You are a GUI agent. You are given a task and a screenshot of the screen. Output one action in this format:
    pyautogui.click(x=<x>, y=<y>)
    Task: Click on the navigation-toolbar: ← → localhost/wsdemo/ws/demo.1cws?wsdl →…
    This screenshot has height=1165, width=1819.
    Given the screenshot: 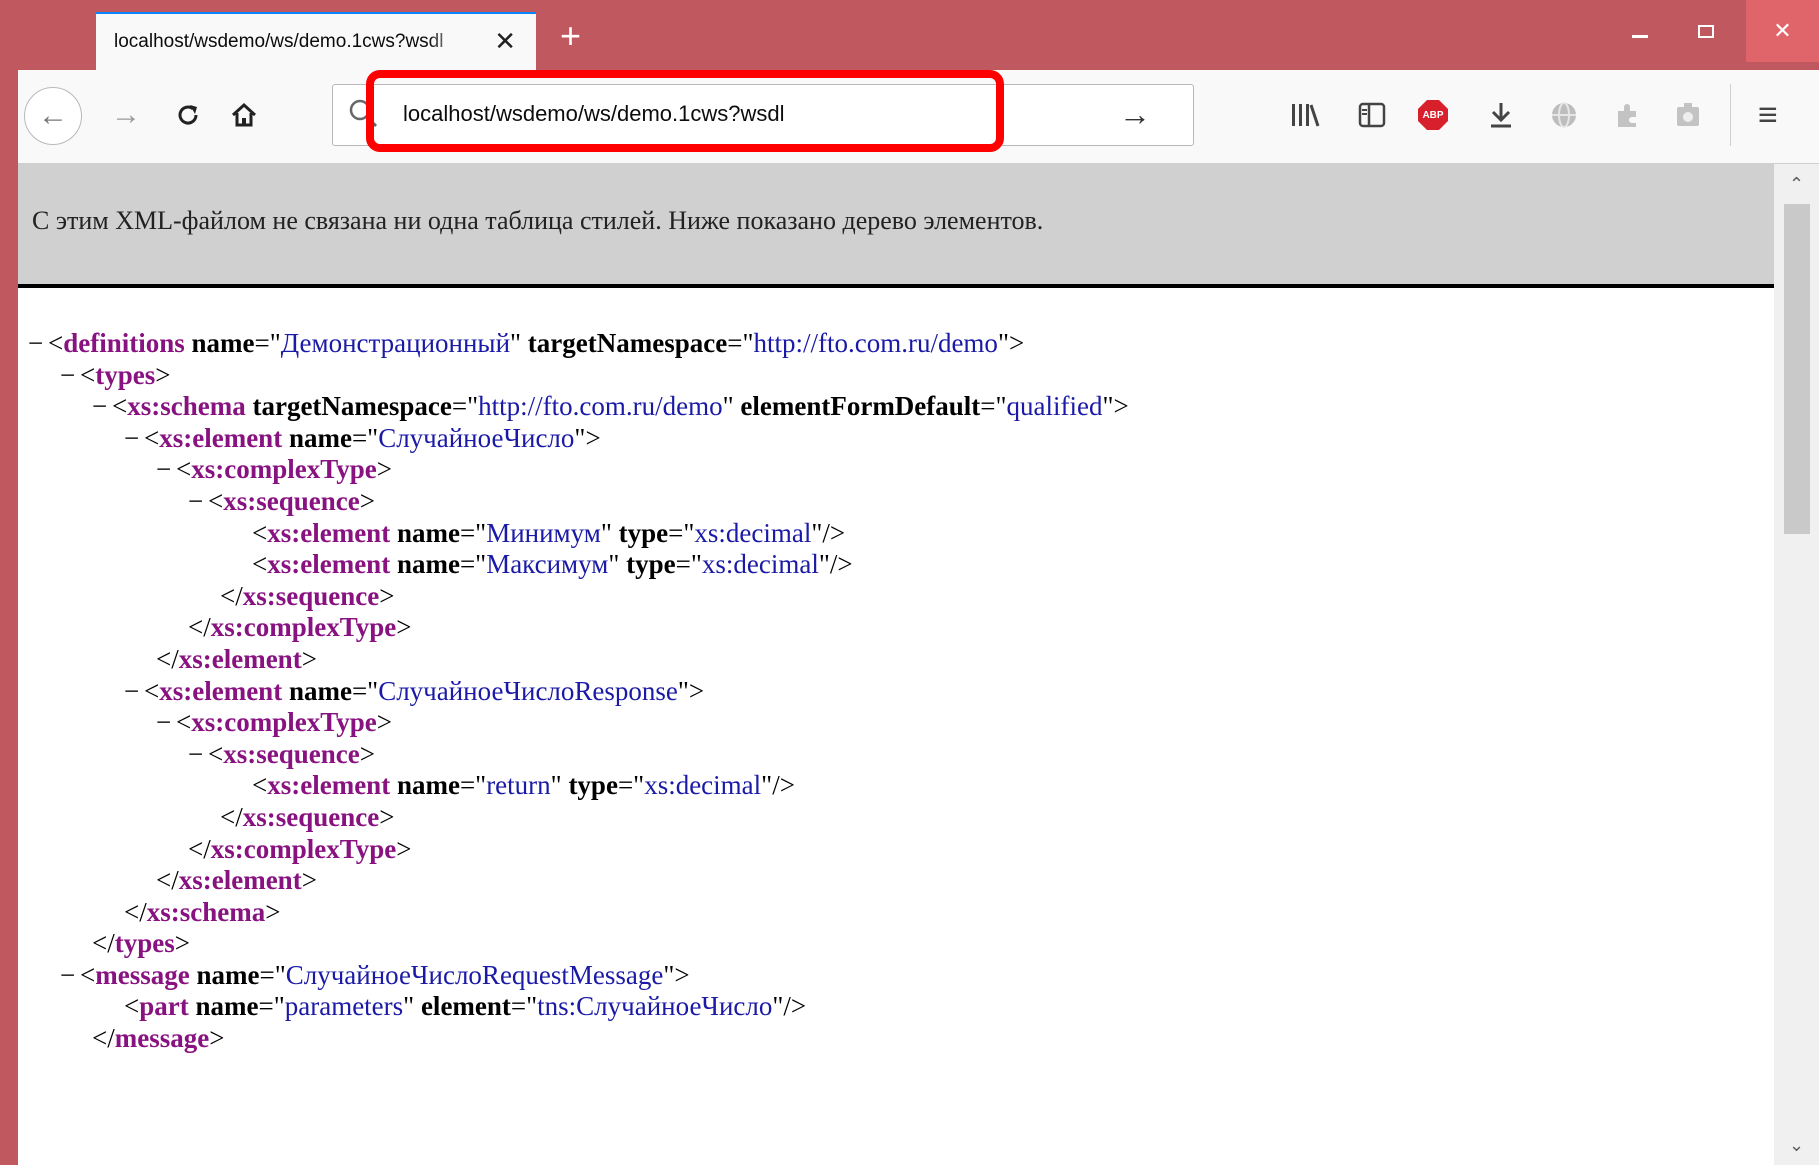 What is the action you would take?
    pyautogui.click(x=918, y=117)
    